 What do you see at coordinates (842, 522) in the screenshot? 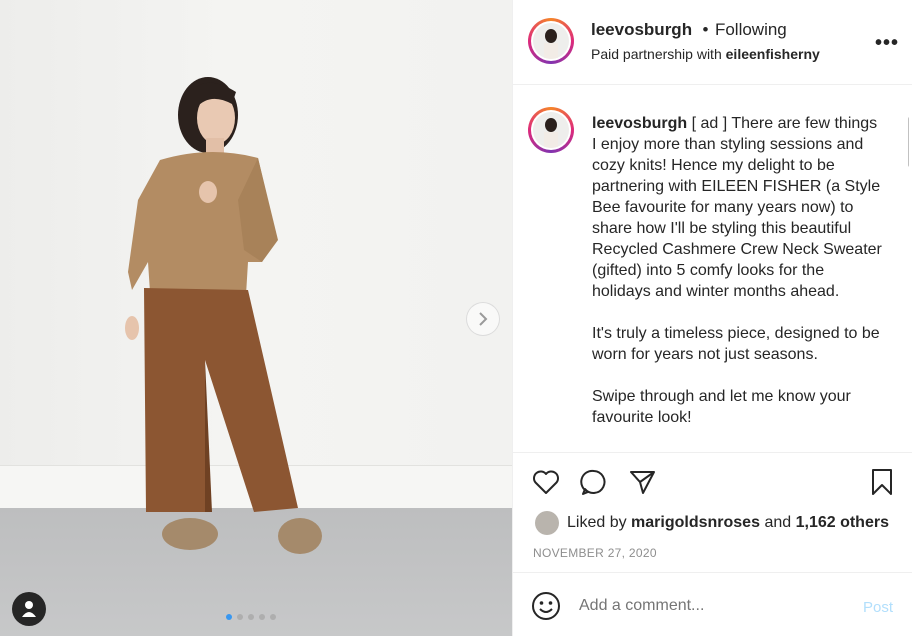
I see `likes-count: 1,162 others` at bounding box center [842, 522].